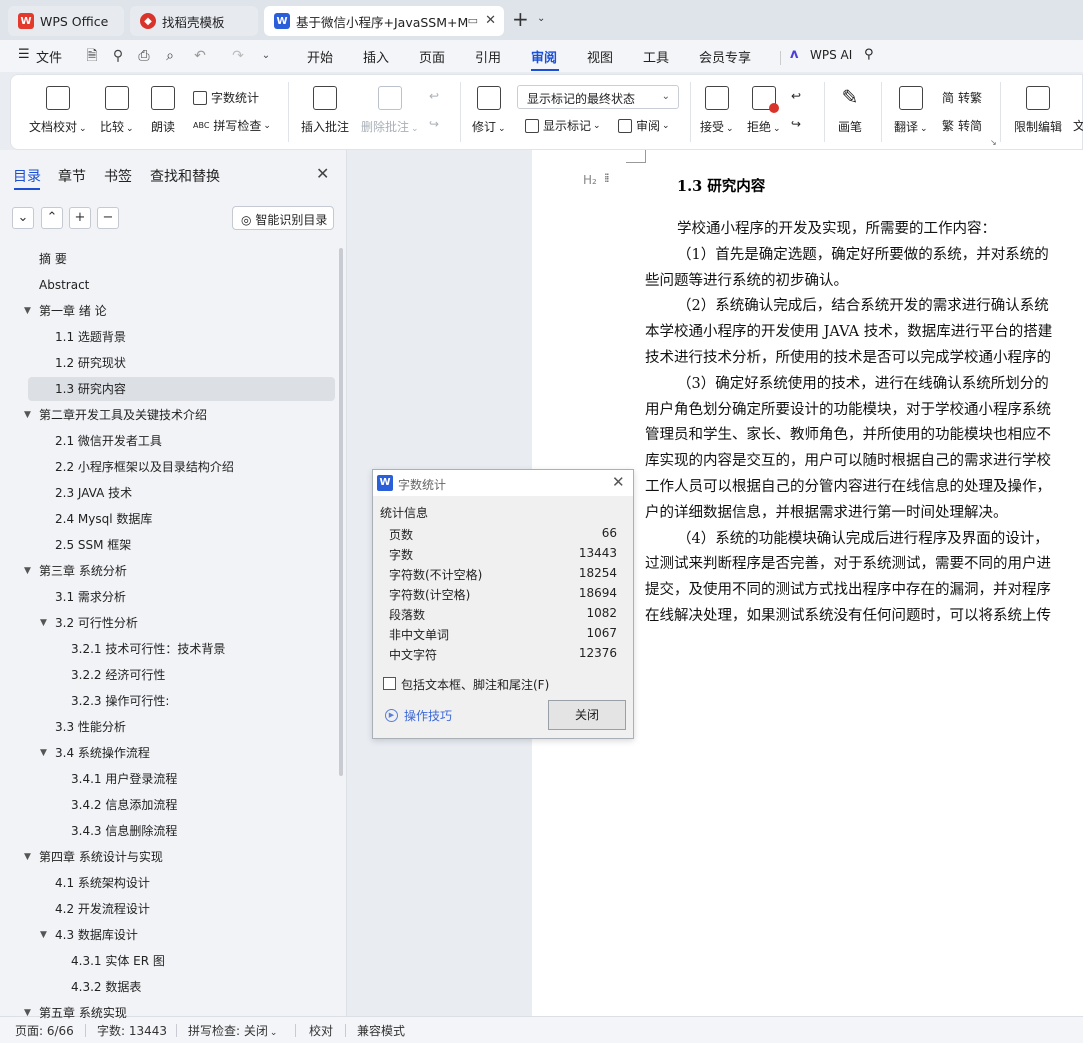 The image size is (1083, 1043). I want to click on toc-item: Abstract, so click(64, 285).